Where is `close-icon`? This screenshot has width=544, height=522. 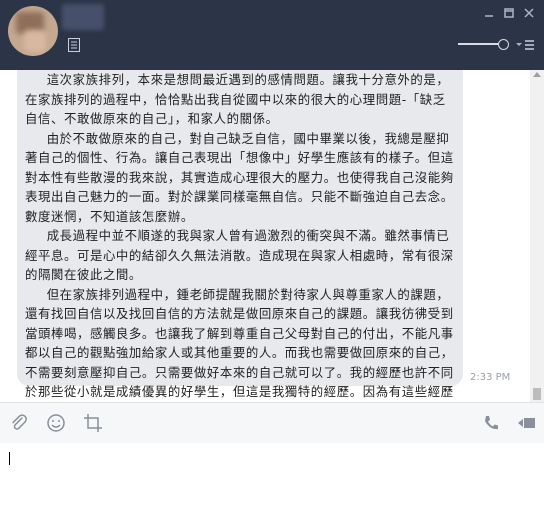 close-icon is located at coordinates (529, 13).